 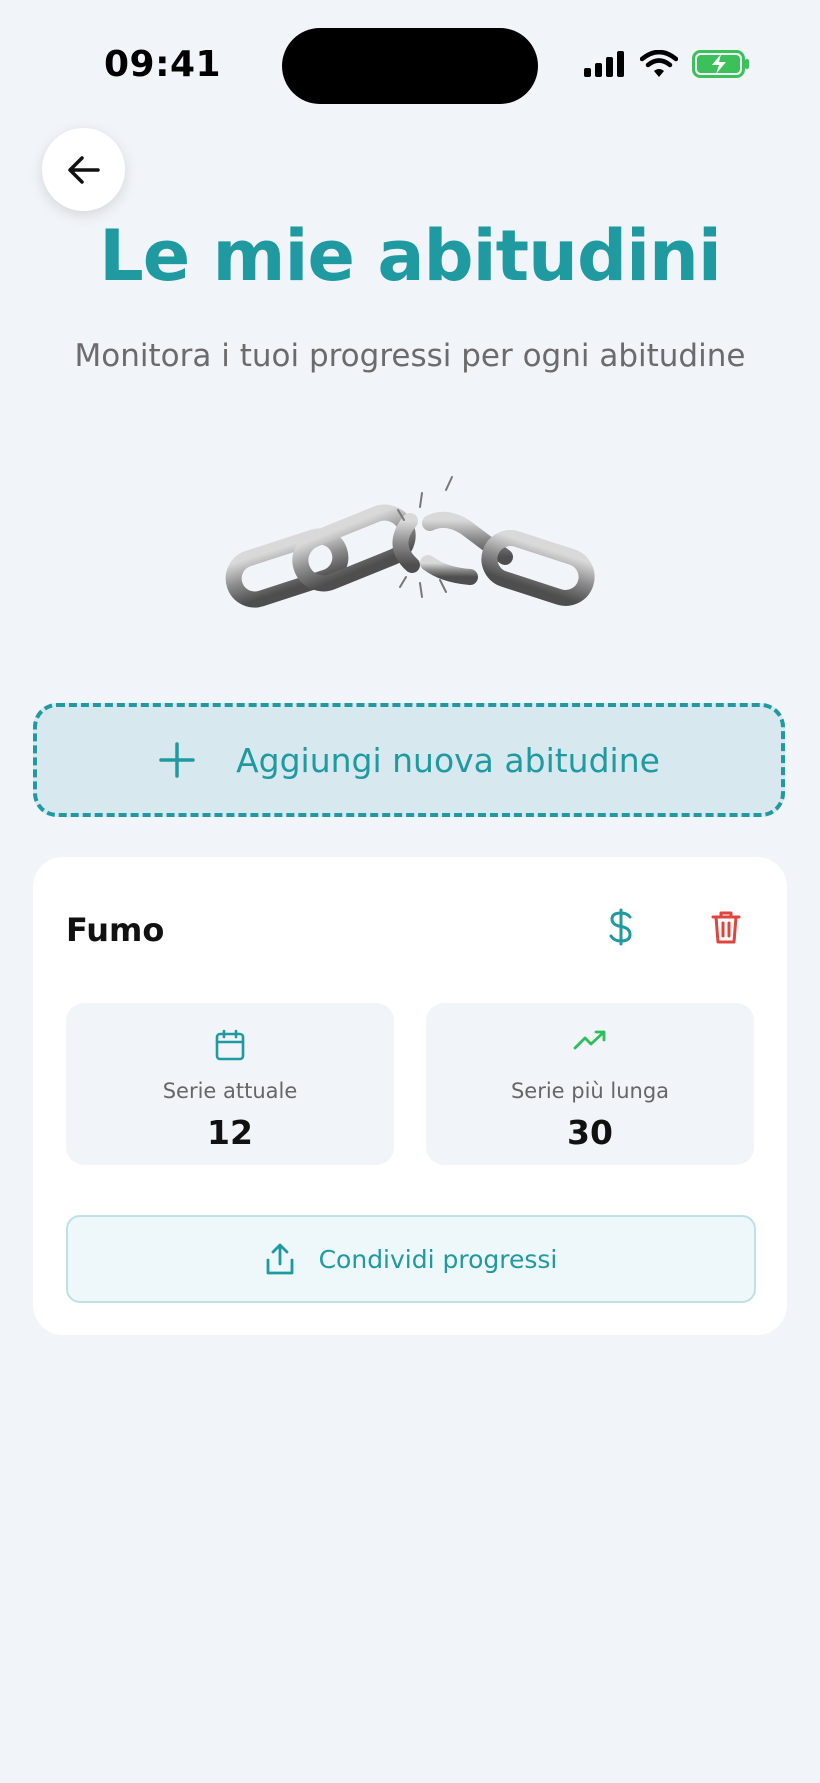 I want to click on dollar-icon, so click(x=620, y=927).